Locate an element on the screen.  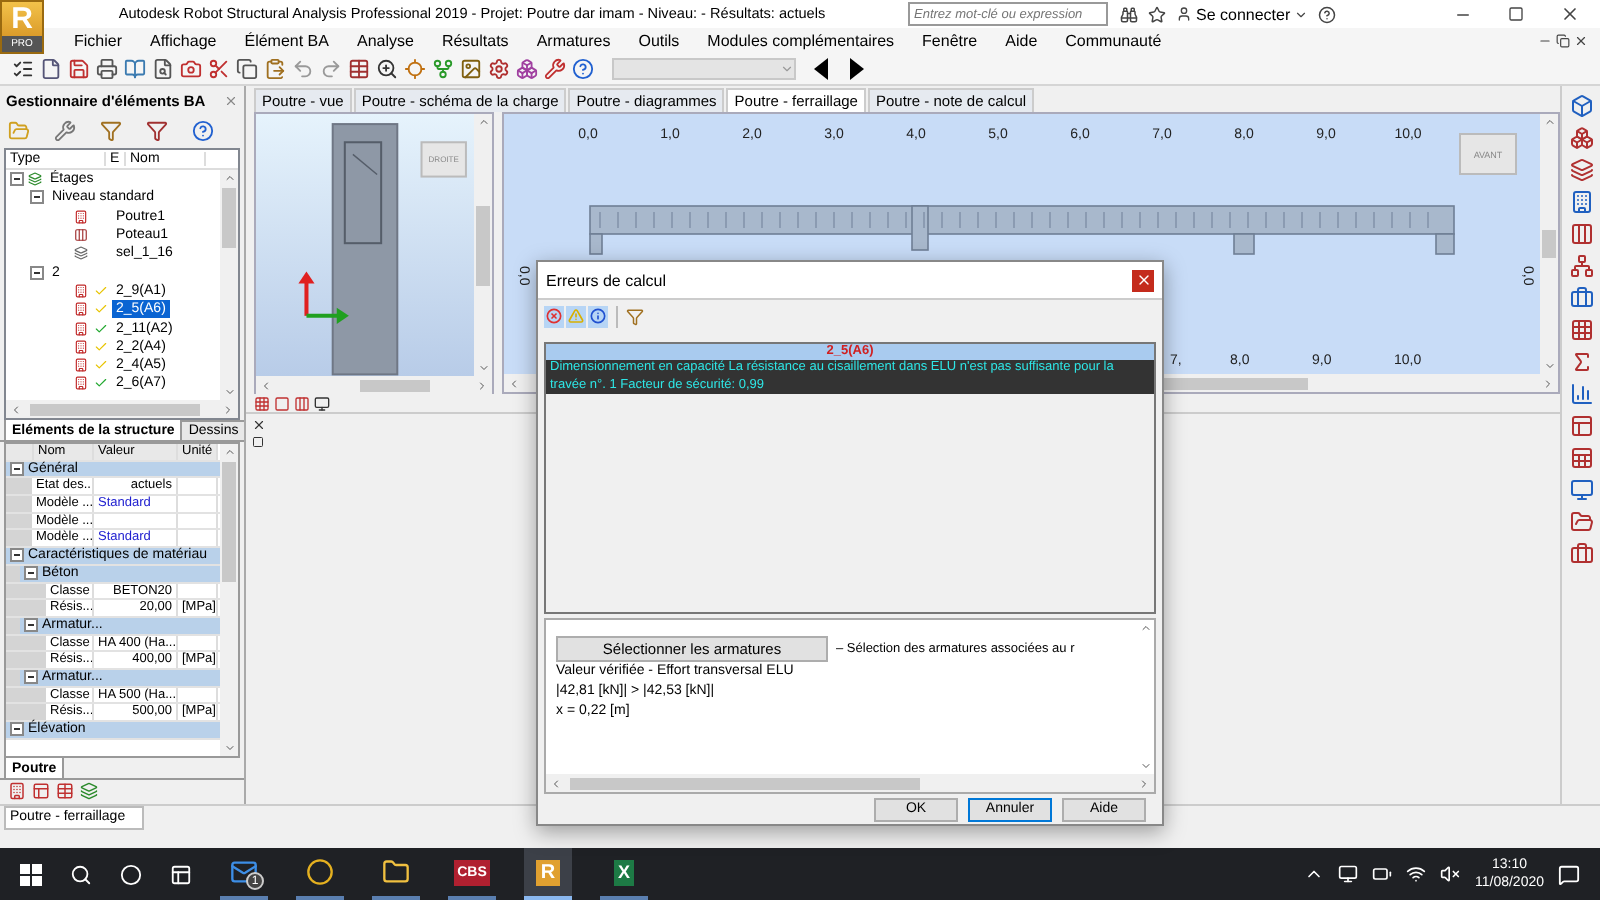
menu-item: Outils is located at coordinates (659, 41).